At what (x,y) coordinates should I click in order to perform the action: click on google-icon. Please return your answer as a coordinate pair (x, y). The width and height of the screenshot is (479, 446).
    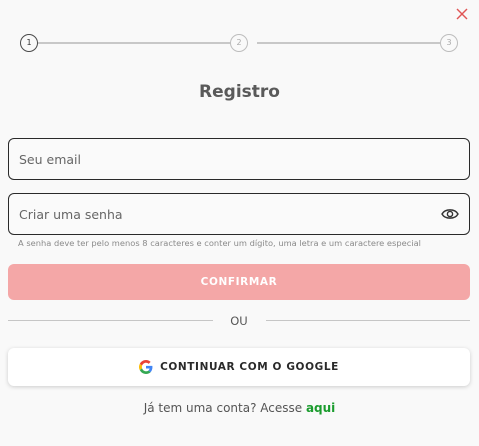
    Looking at the image, I should click on (146, 367).